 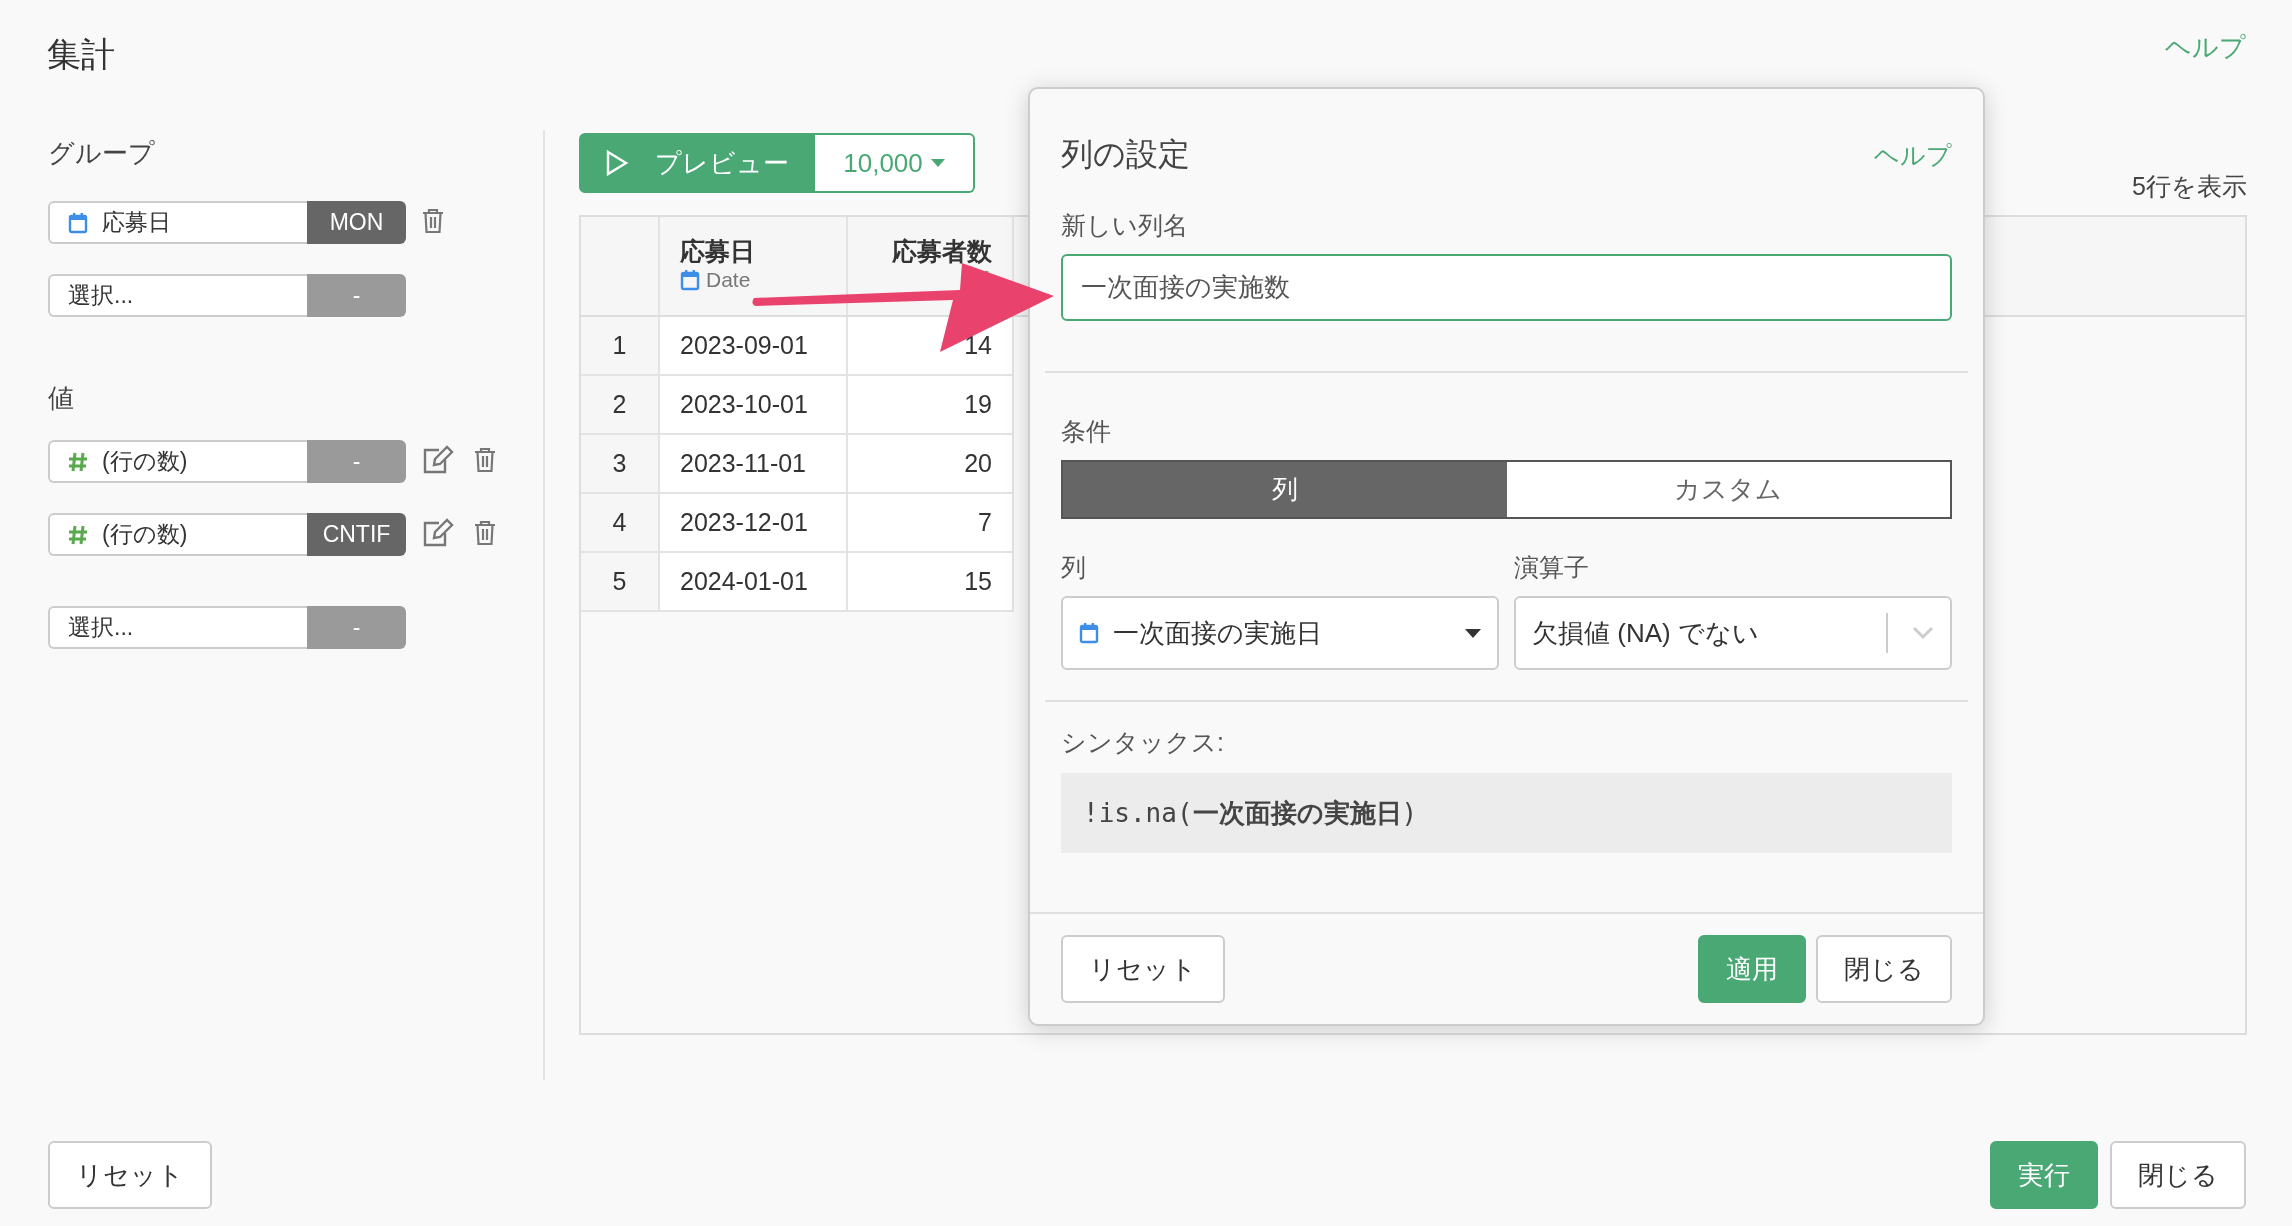 What do you see at coordinates (617, 163) in the screenshot?
I see `play-icon` at bounding box center [617, 163].